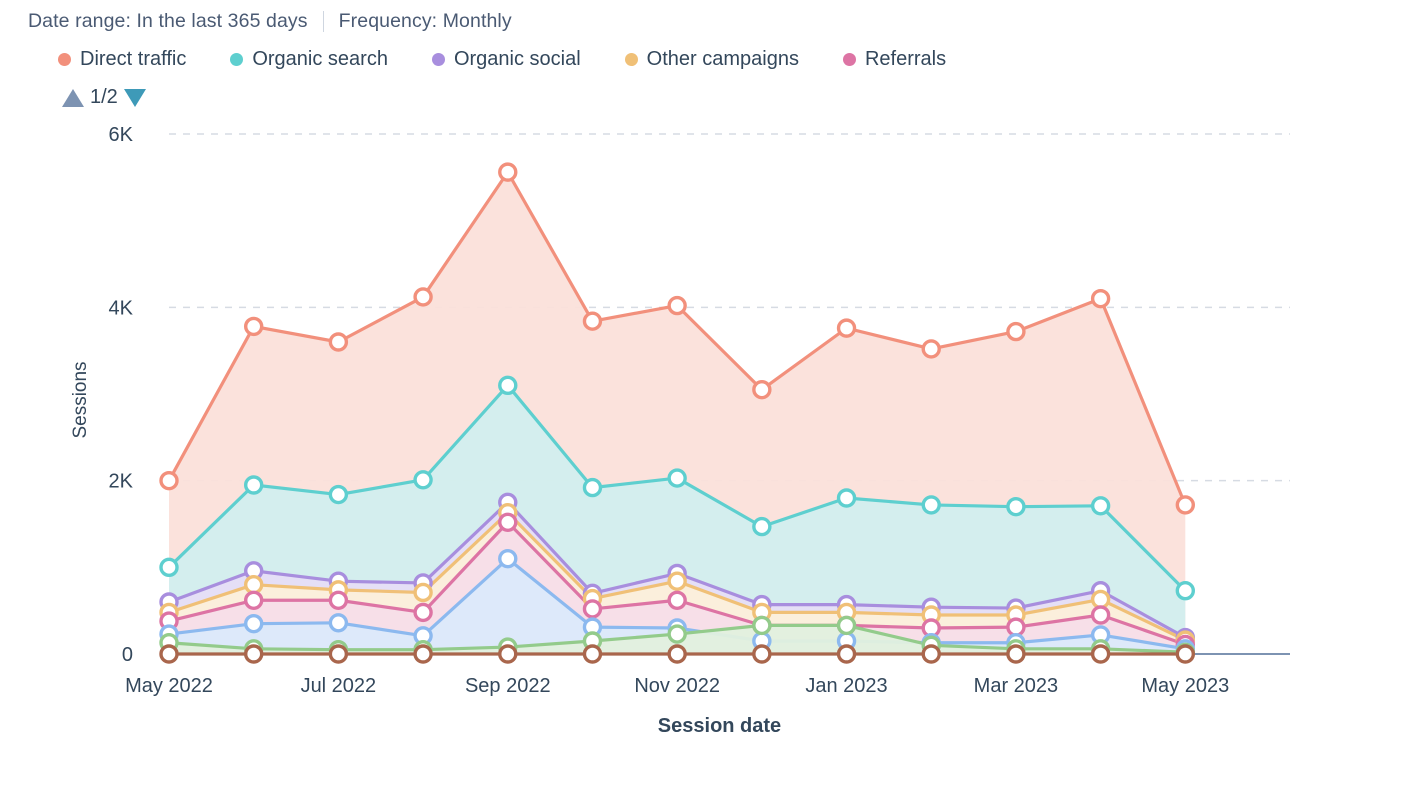 This screenshot has width=1416, height=804. Describe the element at coordinates (339, 686) in the screenshot. I see `x-tick-label: Jul 2022` at that location.